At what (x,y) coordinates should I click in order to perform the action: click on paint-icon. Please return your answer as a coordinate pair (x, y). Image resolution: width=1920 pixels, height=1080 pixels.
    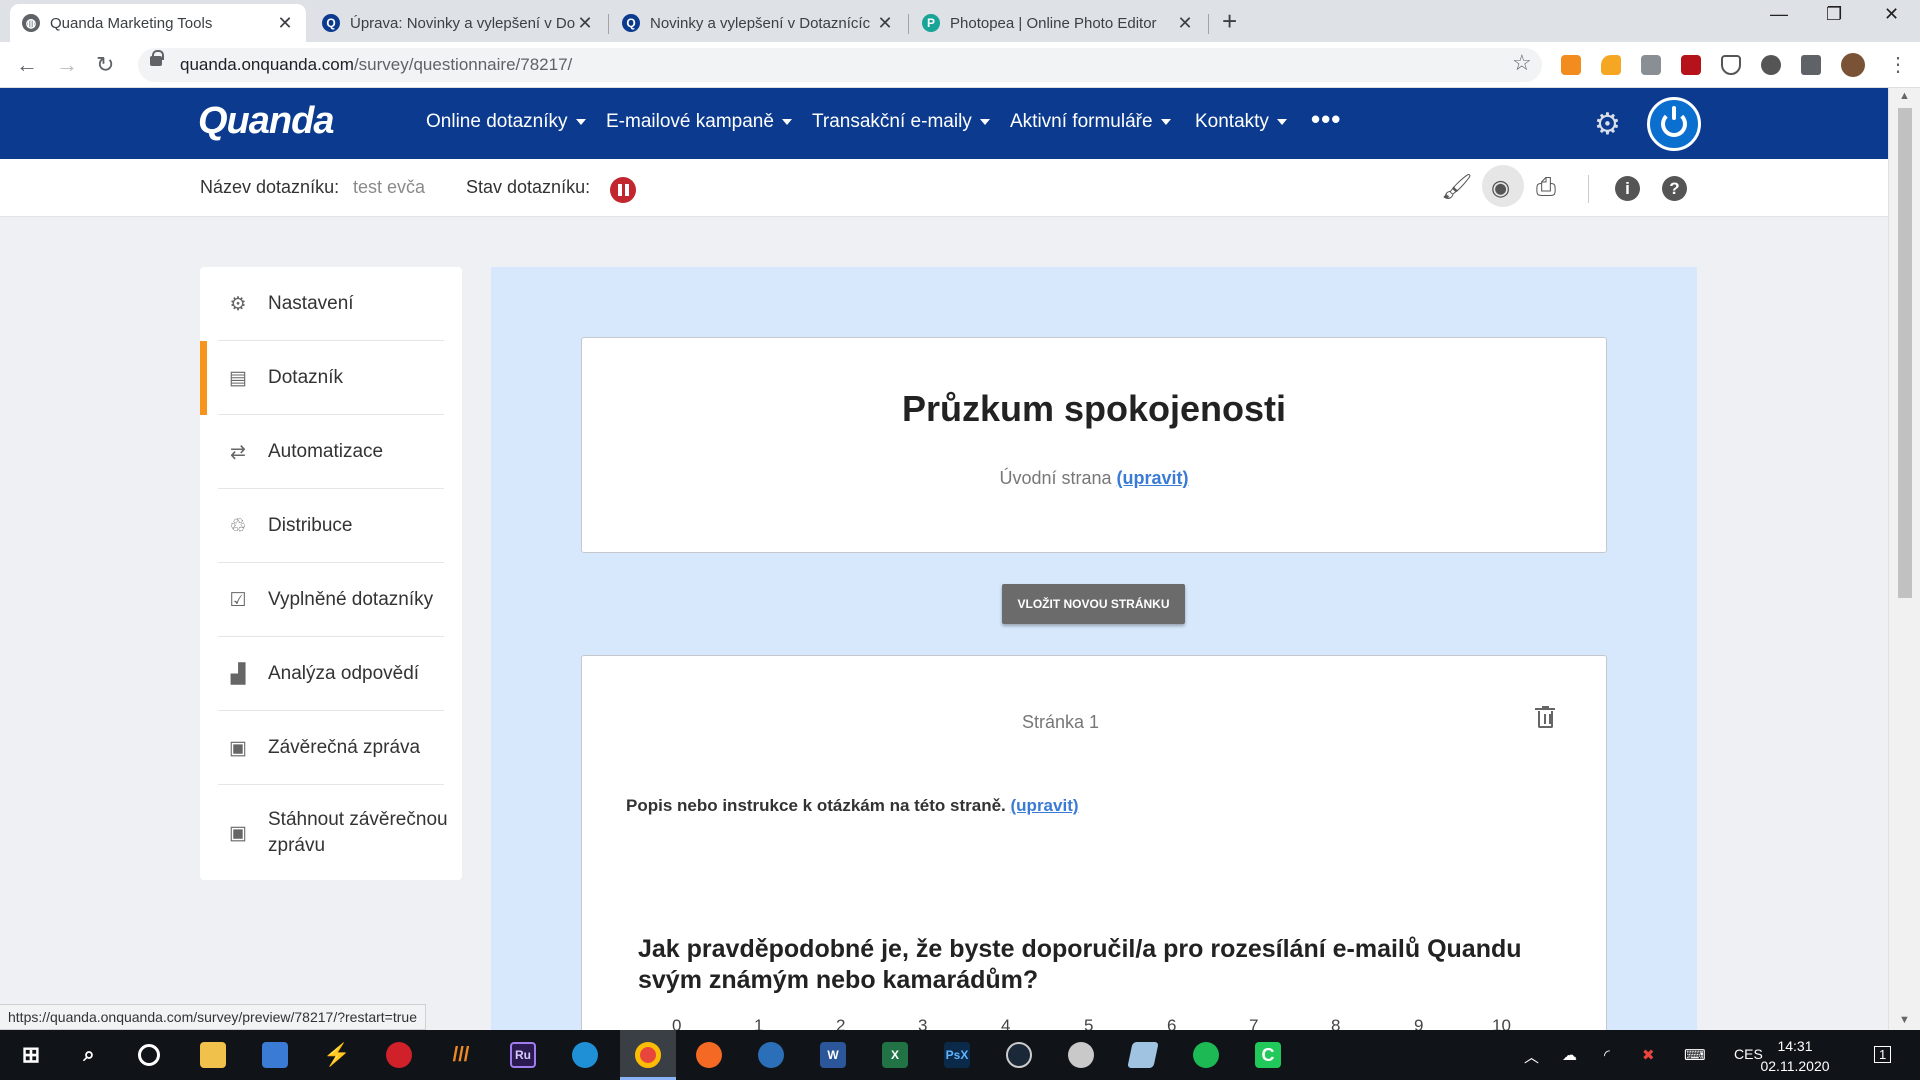
    Looking at the image, I should click on (1081, 1055).